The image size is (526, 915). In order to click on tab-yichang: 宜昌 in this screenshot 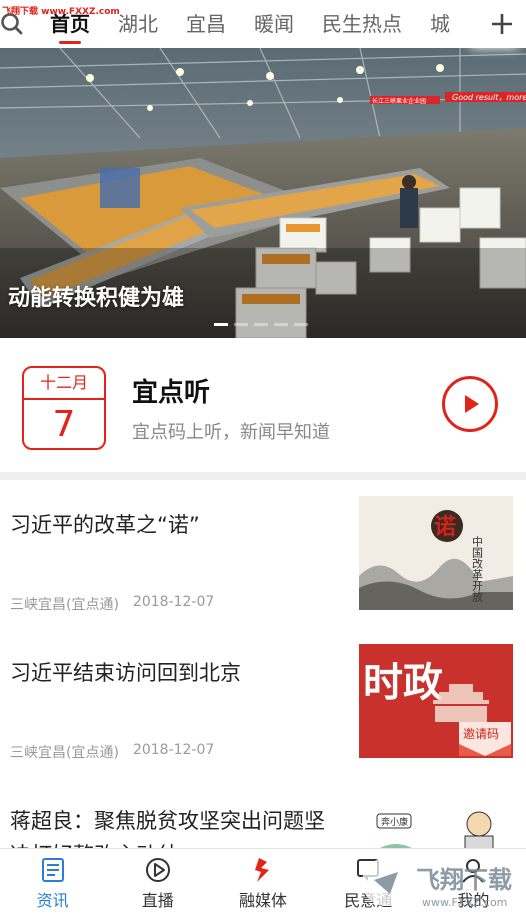, I will do `click(206, 24)`.